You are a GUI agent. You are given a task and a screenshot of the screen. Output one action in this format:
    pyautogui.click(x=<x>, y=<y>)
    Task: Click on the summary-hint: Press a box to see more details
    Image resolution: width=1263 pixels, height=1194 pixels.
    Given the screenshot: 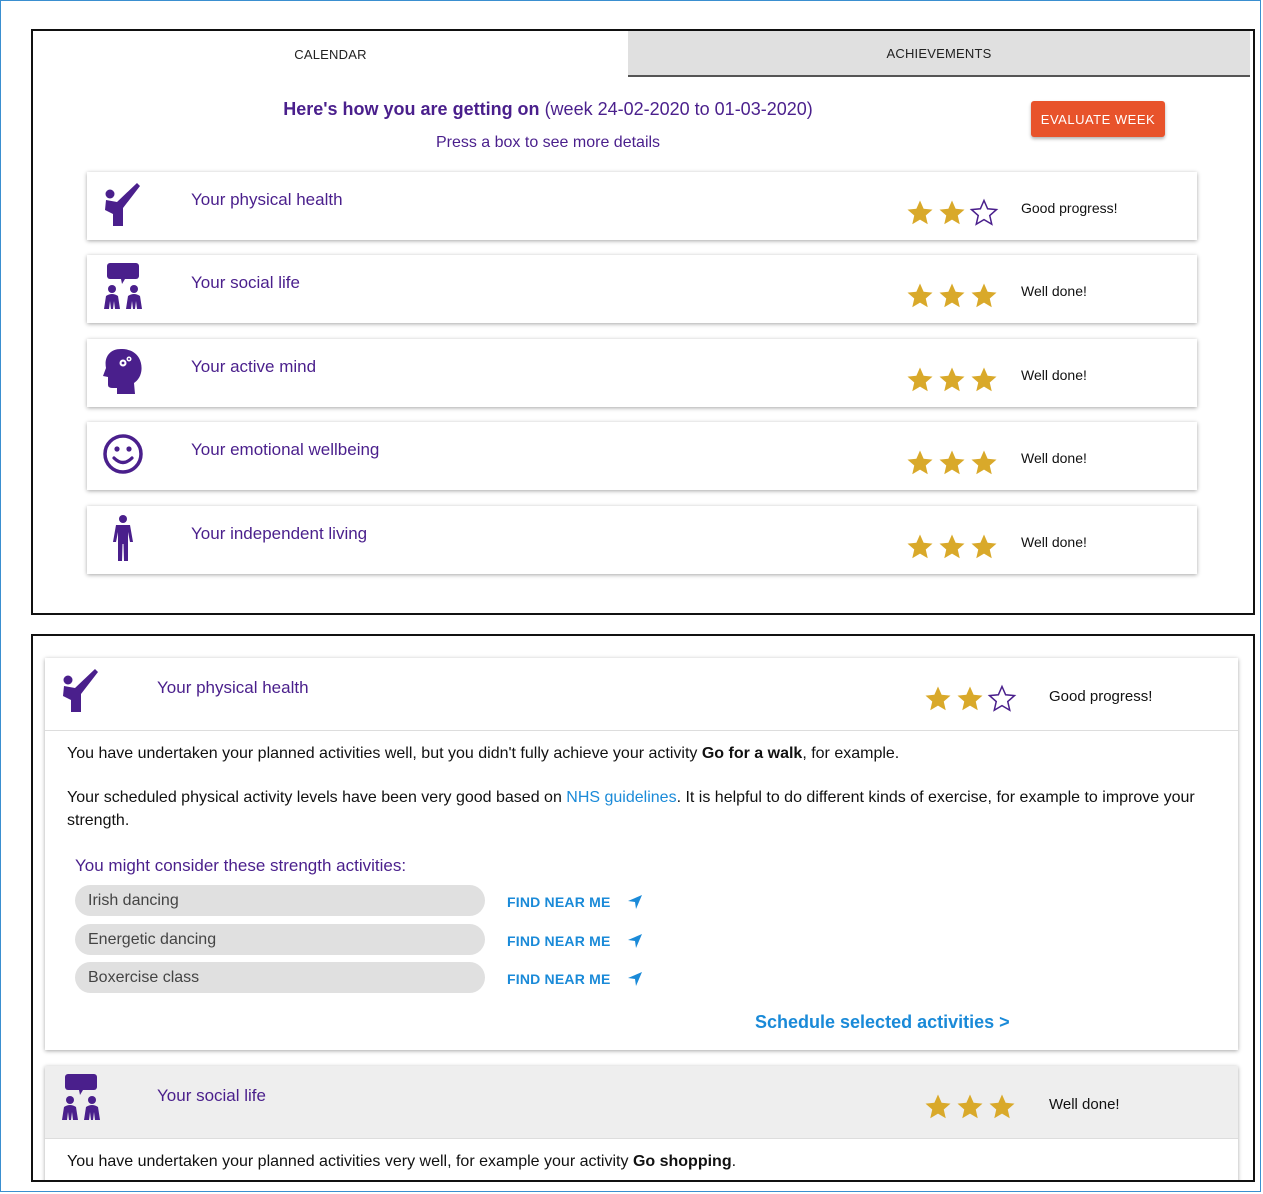 What is the action you would take?
    pyautogui.click(x=548, y=142)
    